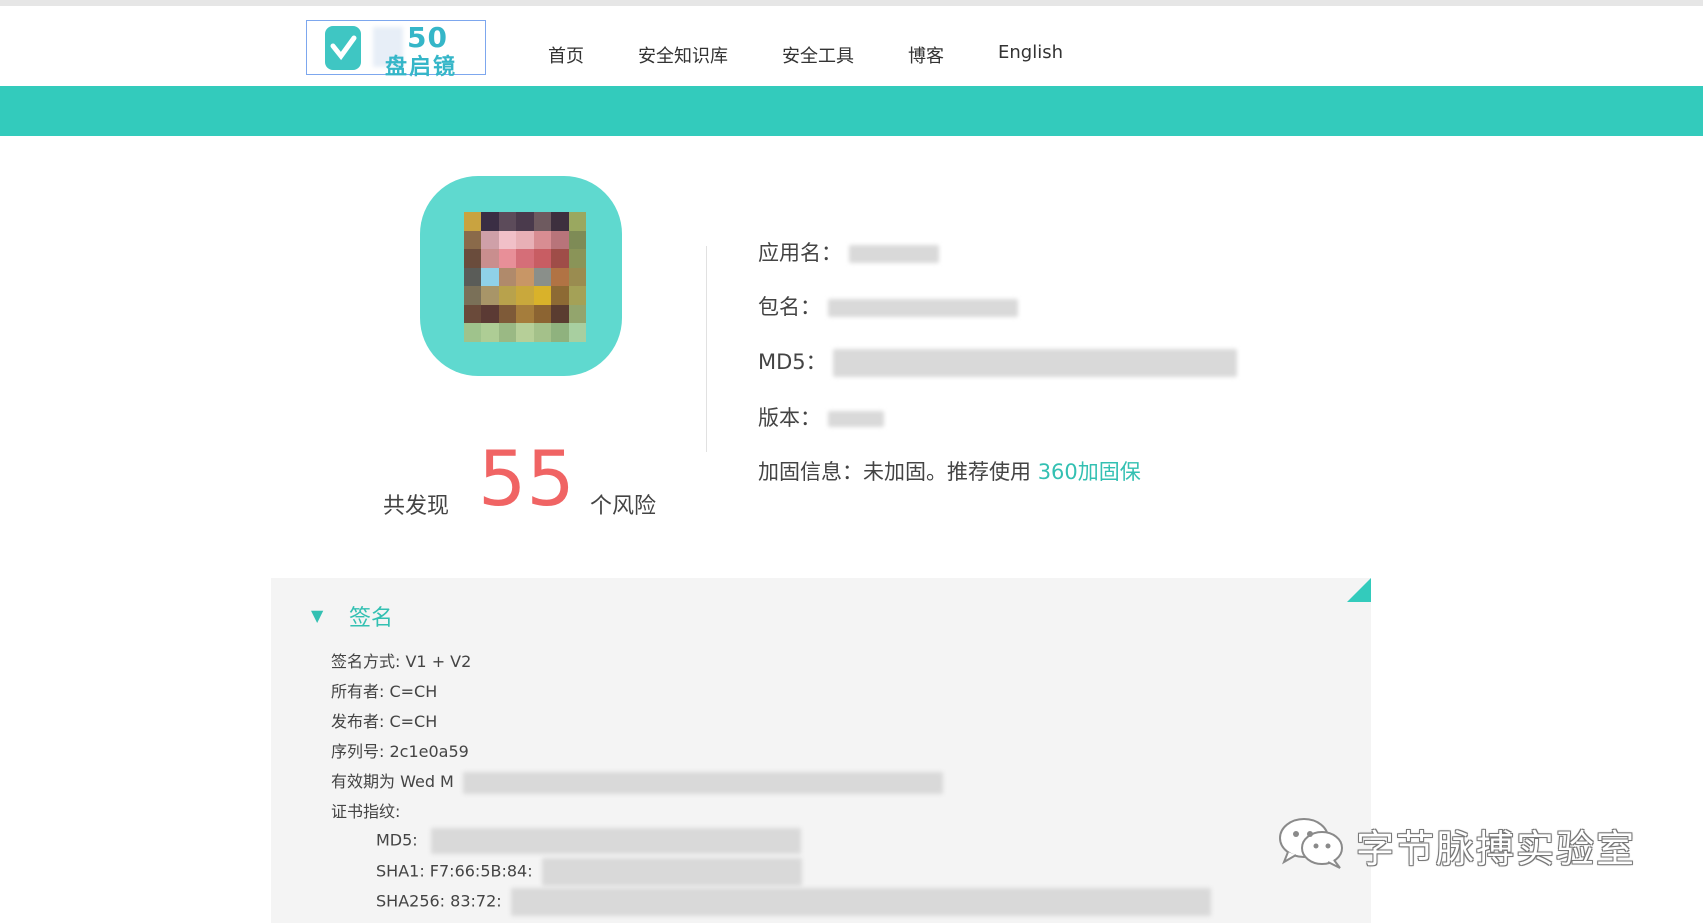  Describe the element at coordinates (926, 55) in the screenshot. I see `nav-item-blog: 博客` at that location.